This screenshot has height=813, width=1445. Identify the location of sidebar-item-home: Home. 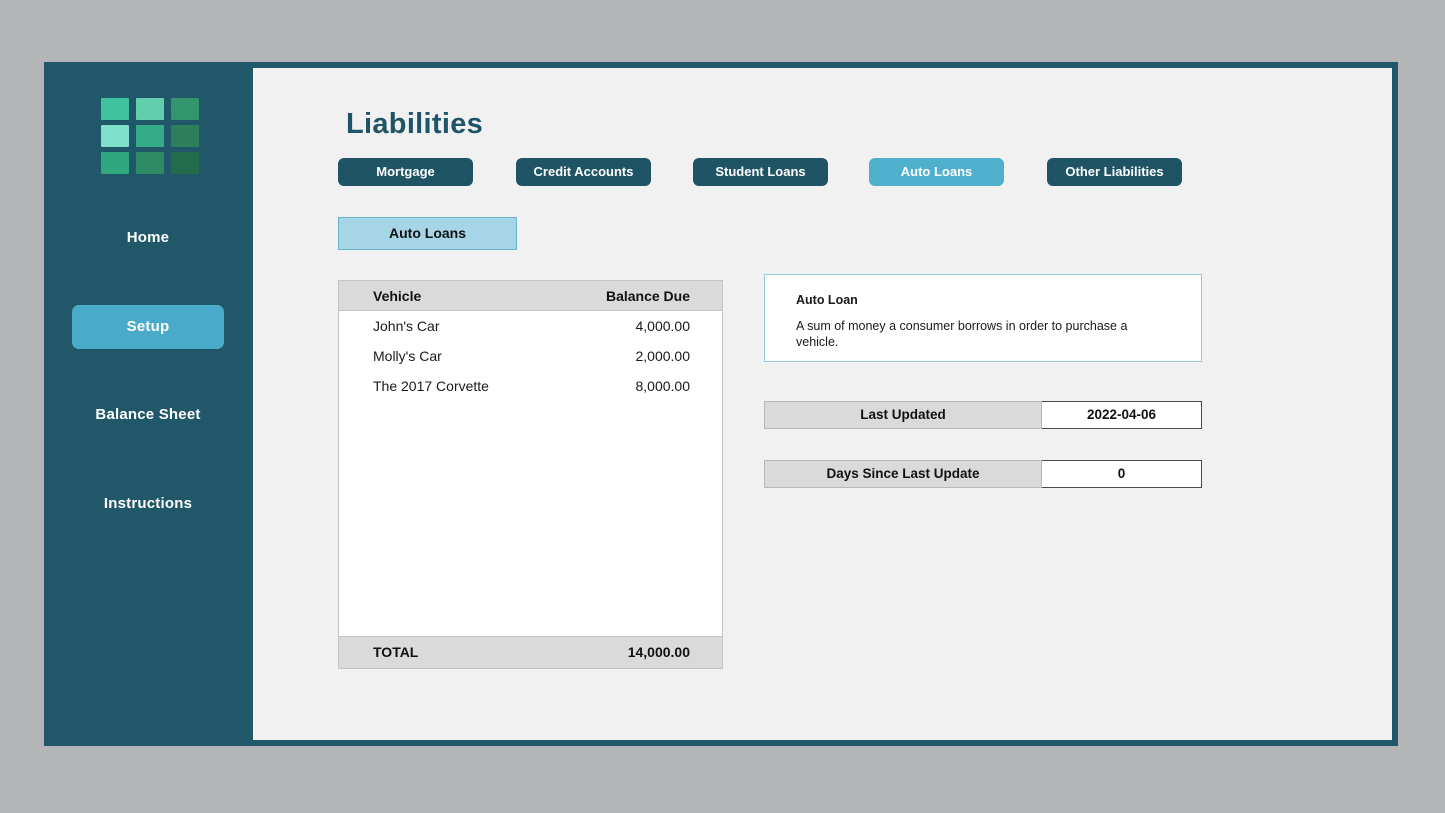
(148, 238).